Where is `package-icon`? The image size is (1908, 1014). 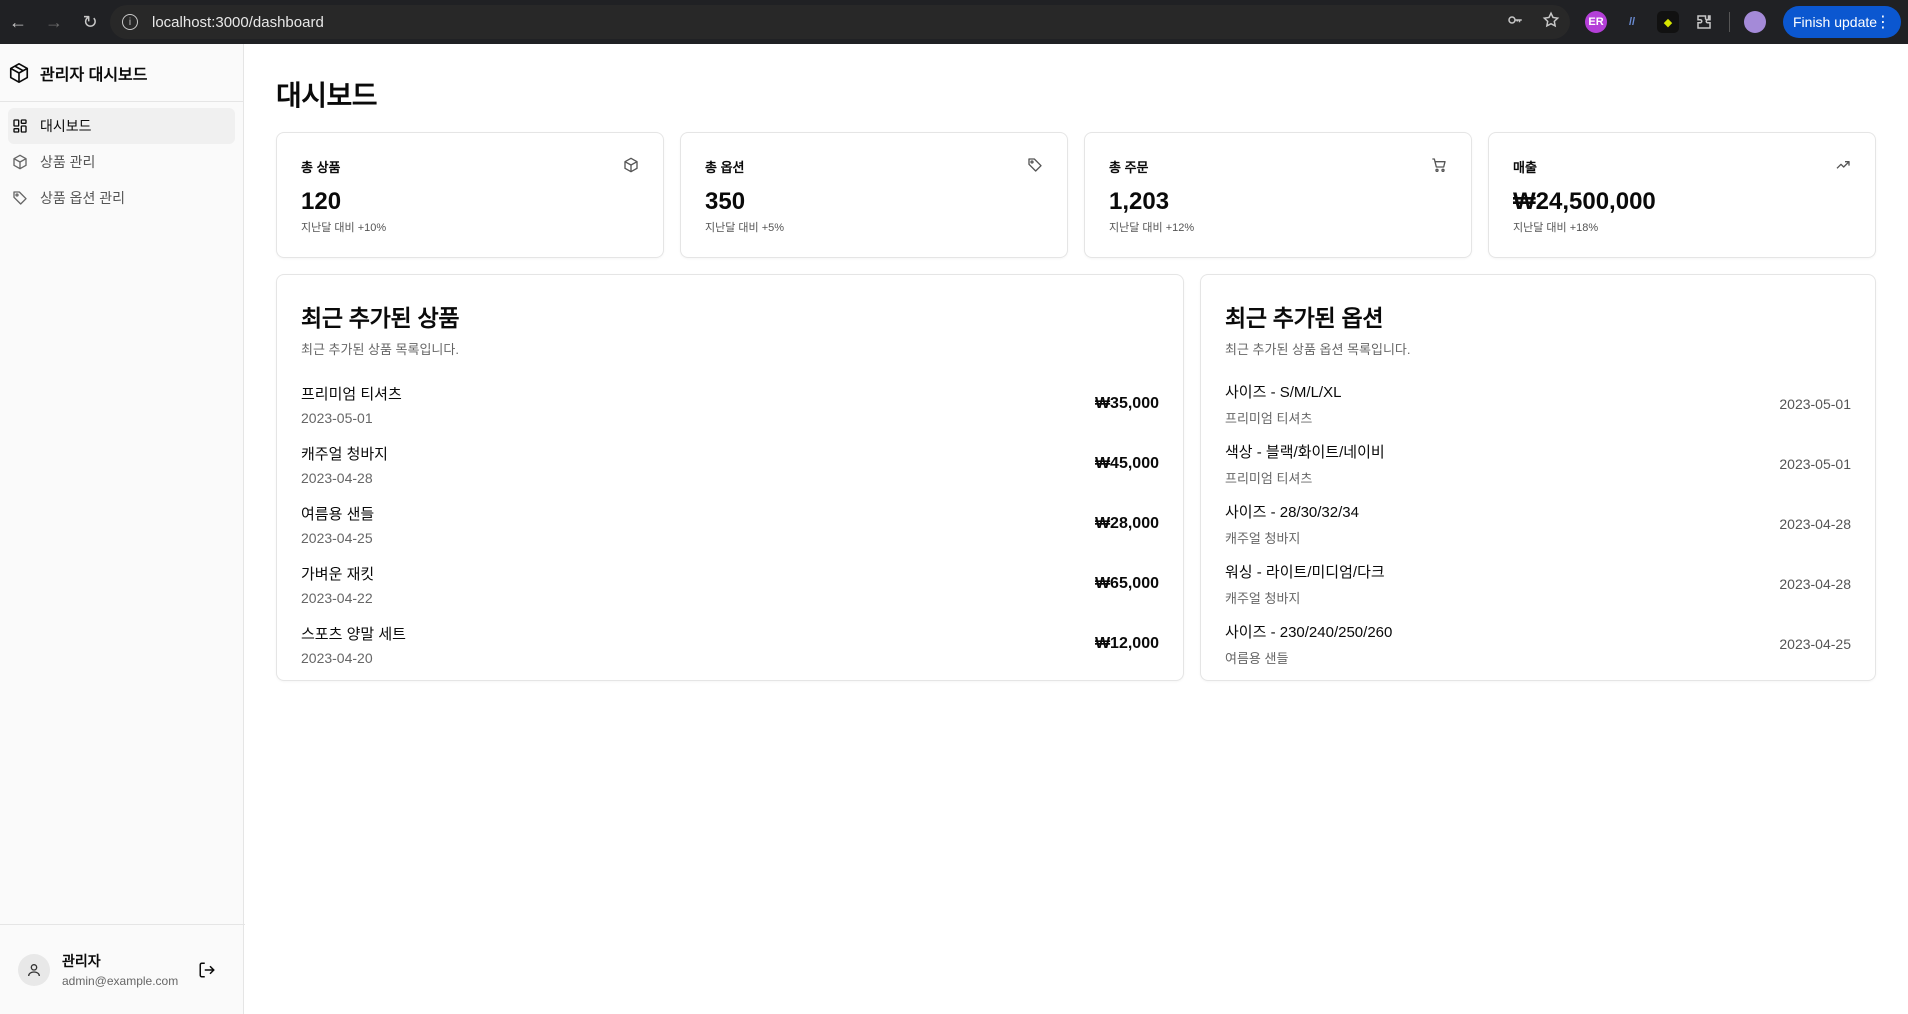
package-icon is located at coordinates (631, 167).